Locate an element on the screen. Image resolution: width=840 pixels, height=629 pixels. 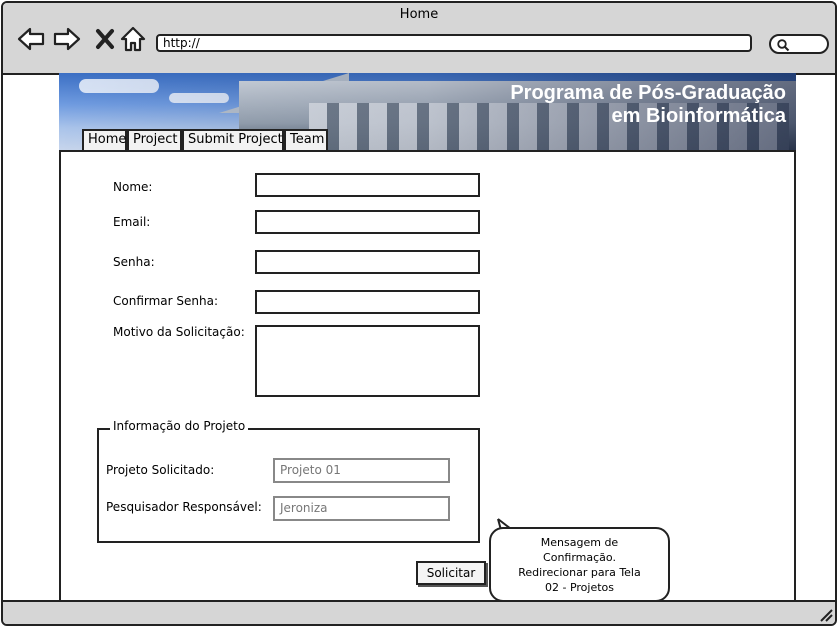
url-input: http:// is located at coordinates (454, 43).